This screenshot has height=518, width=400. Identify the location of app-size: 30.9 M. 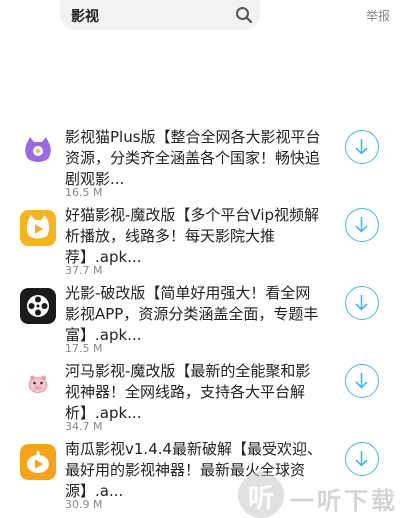
(84, 504).